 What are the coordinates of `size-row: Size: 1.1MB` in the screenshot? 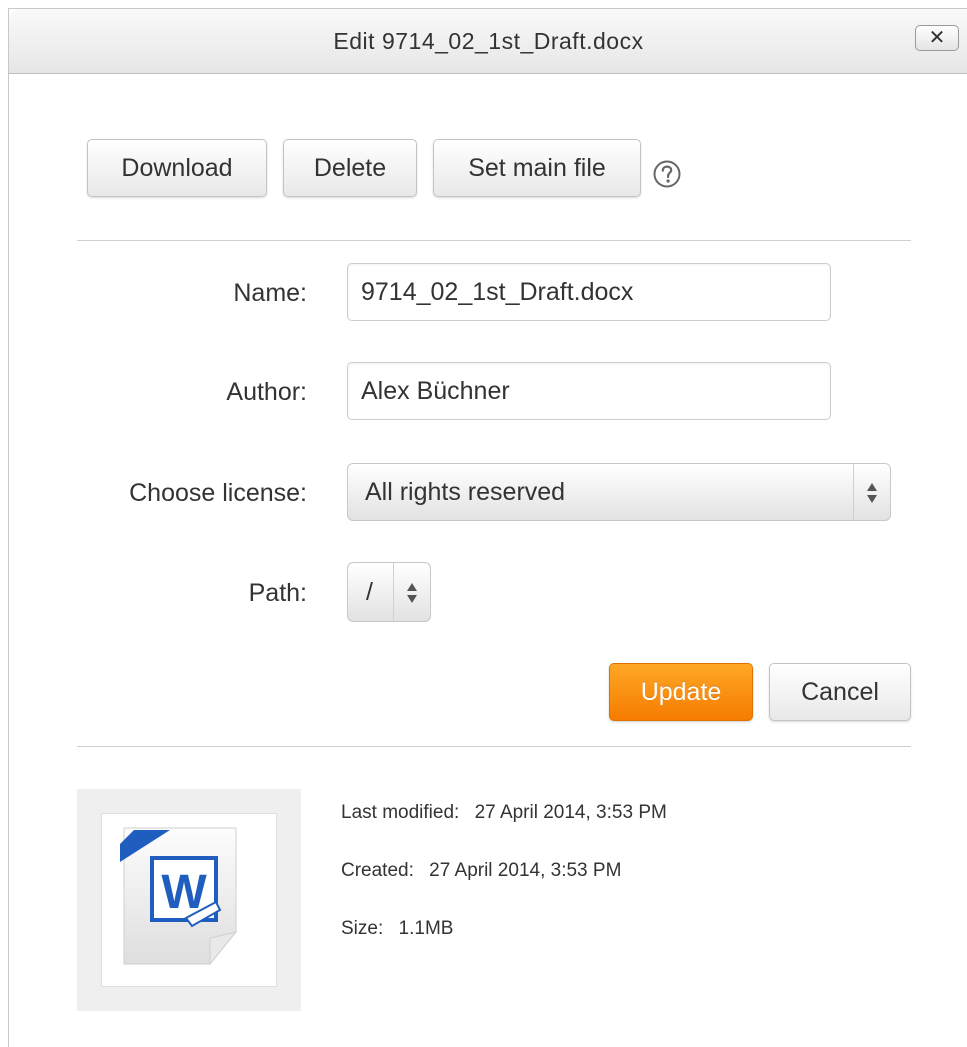 It's located at (397, 929).